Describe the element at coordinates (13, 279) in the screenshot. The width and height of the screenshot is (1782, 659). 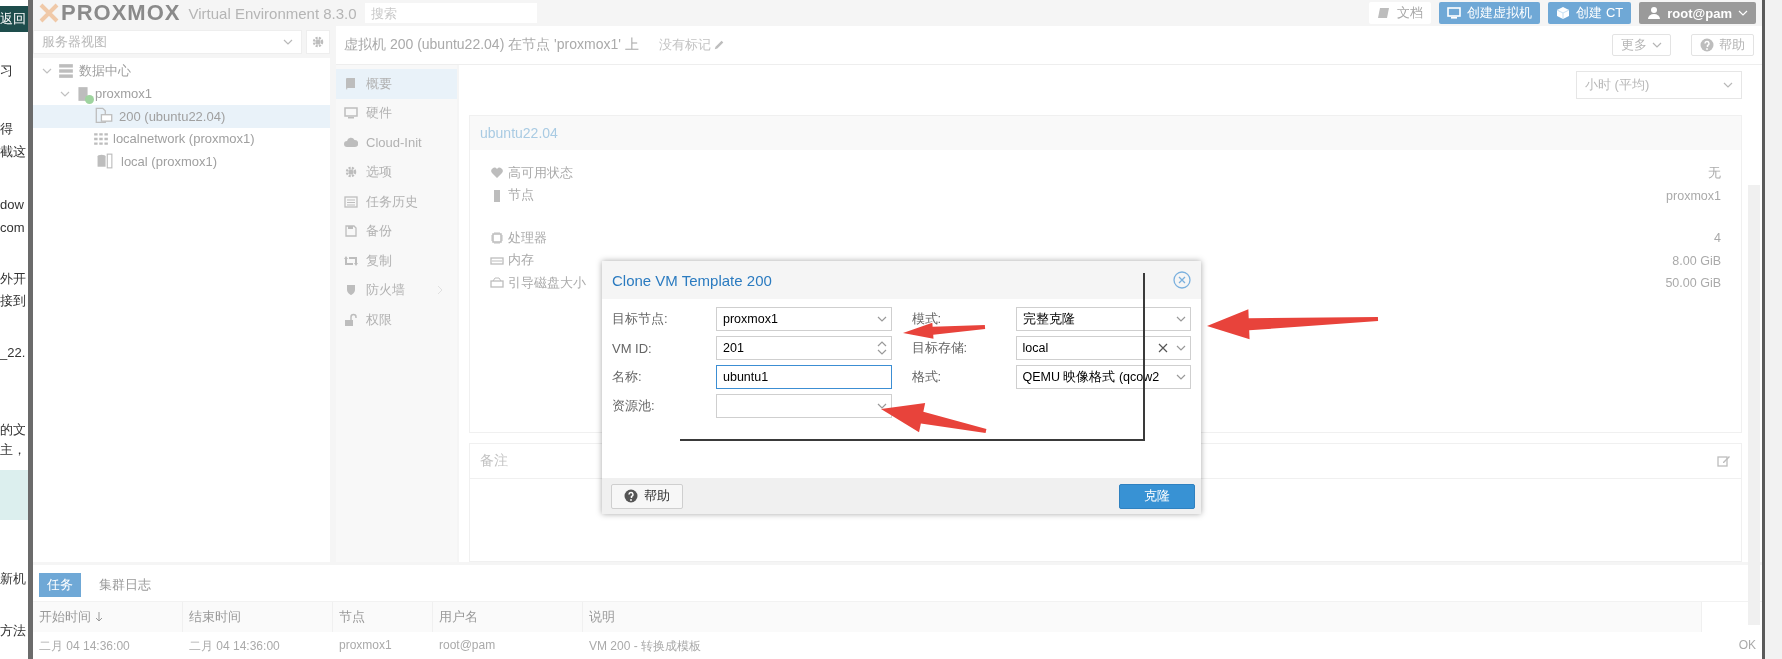
I see `page-text: 外开` at that location.